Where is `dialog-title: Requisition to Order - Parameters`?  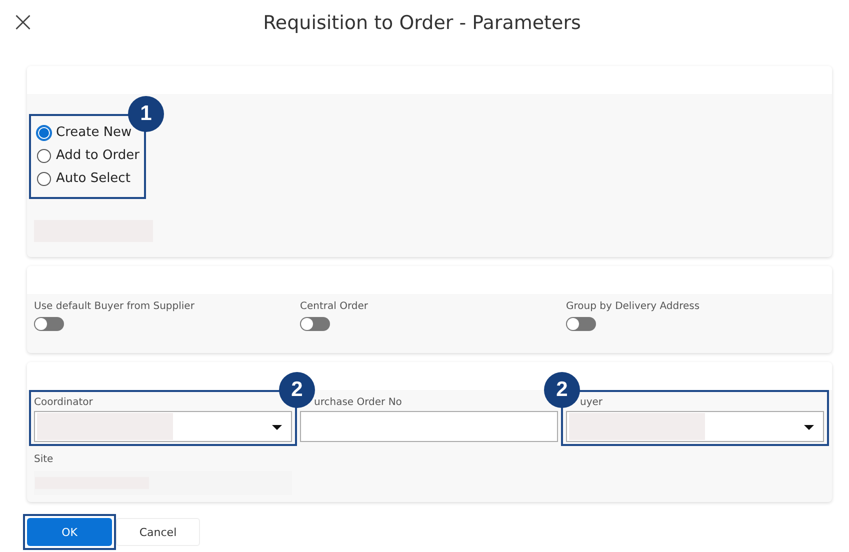 dialog-title: Requisition to Order - Parameters is located at coordinates (422, 23).